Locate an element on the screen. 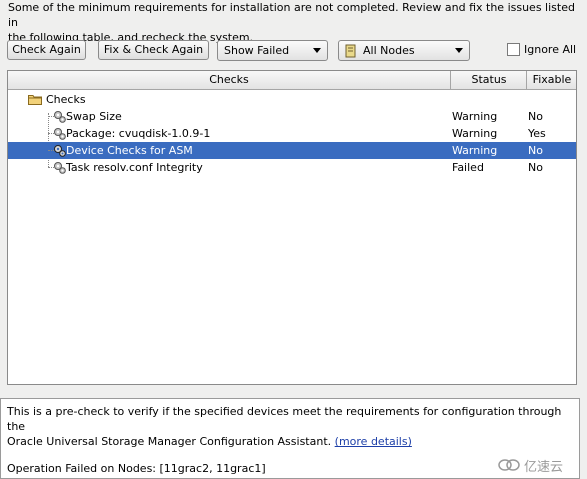 The width and height of the screenshot is (587, 479). fix-and-check-again-label: Fix & Check Again is located at coordinates (153, 49).